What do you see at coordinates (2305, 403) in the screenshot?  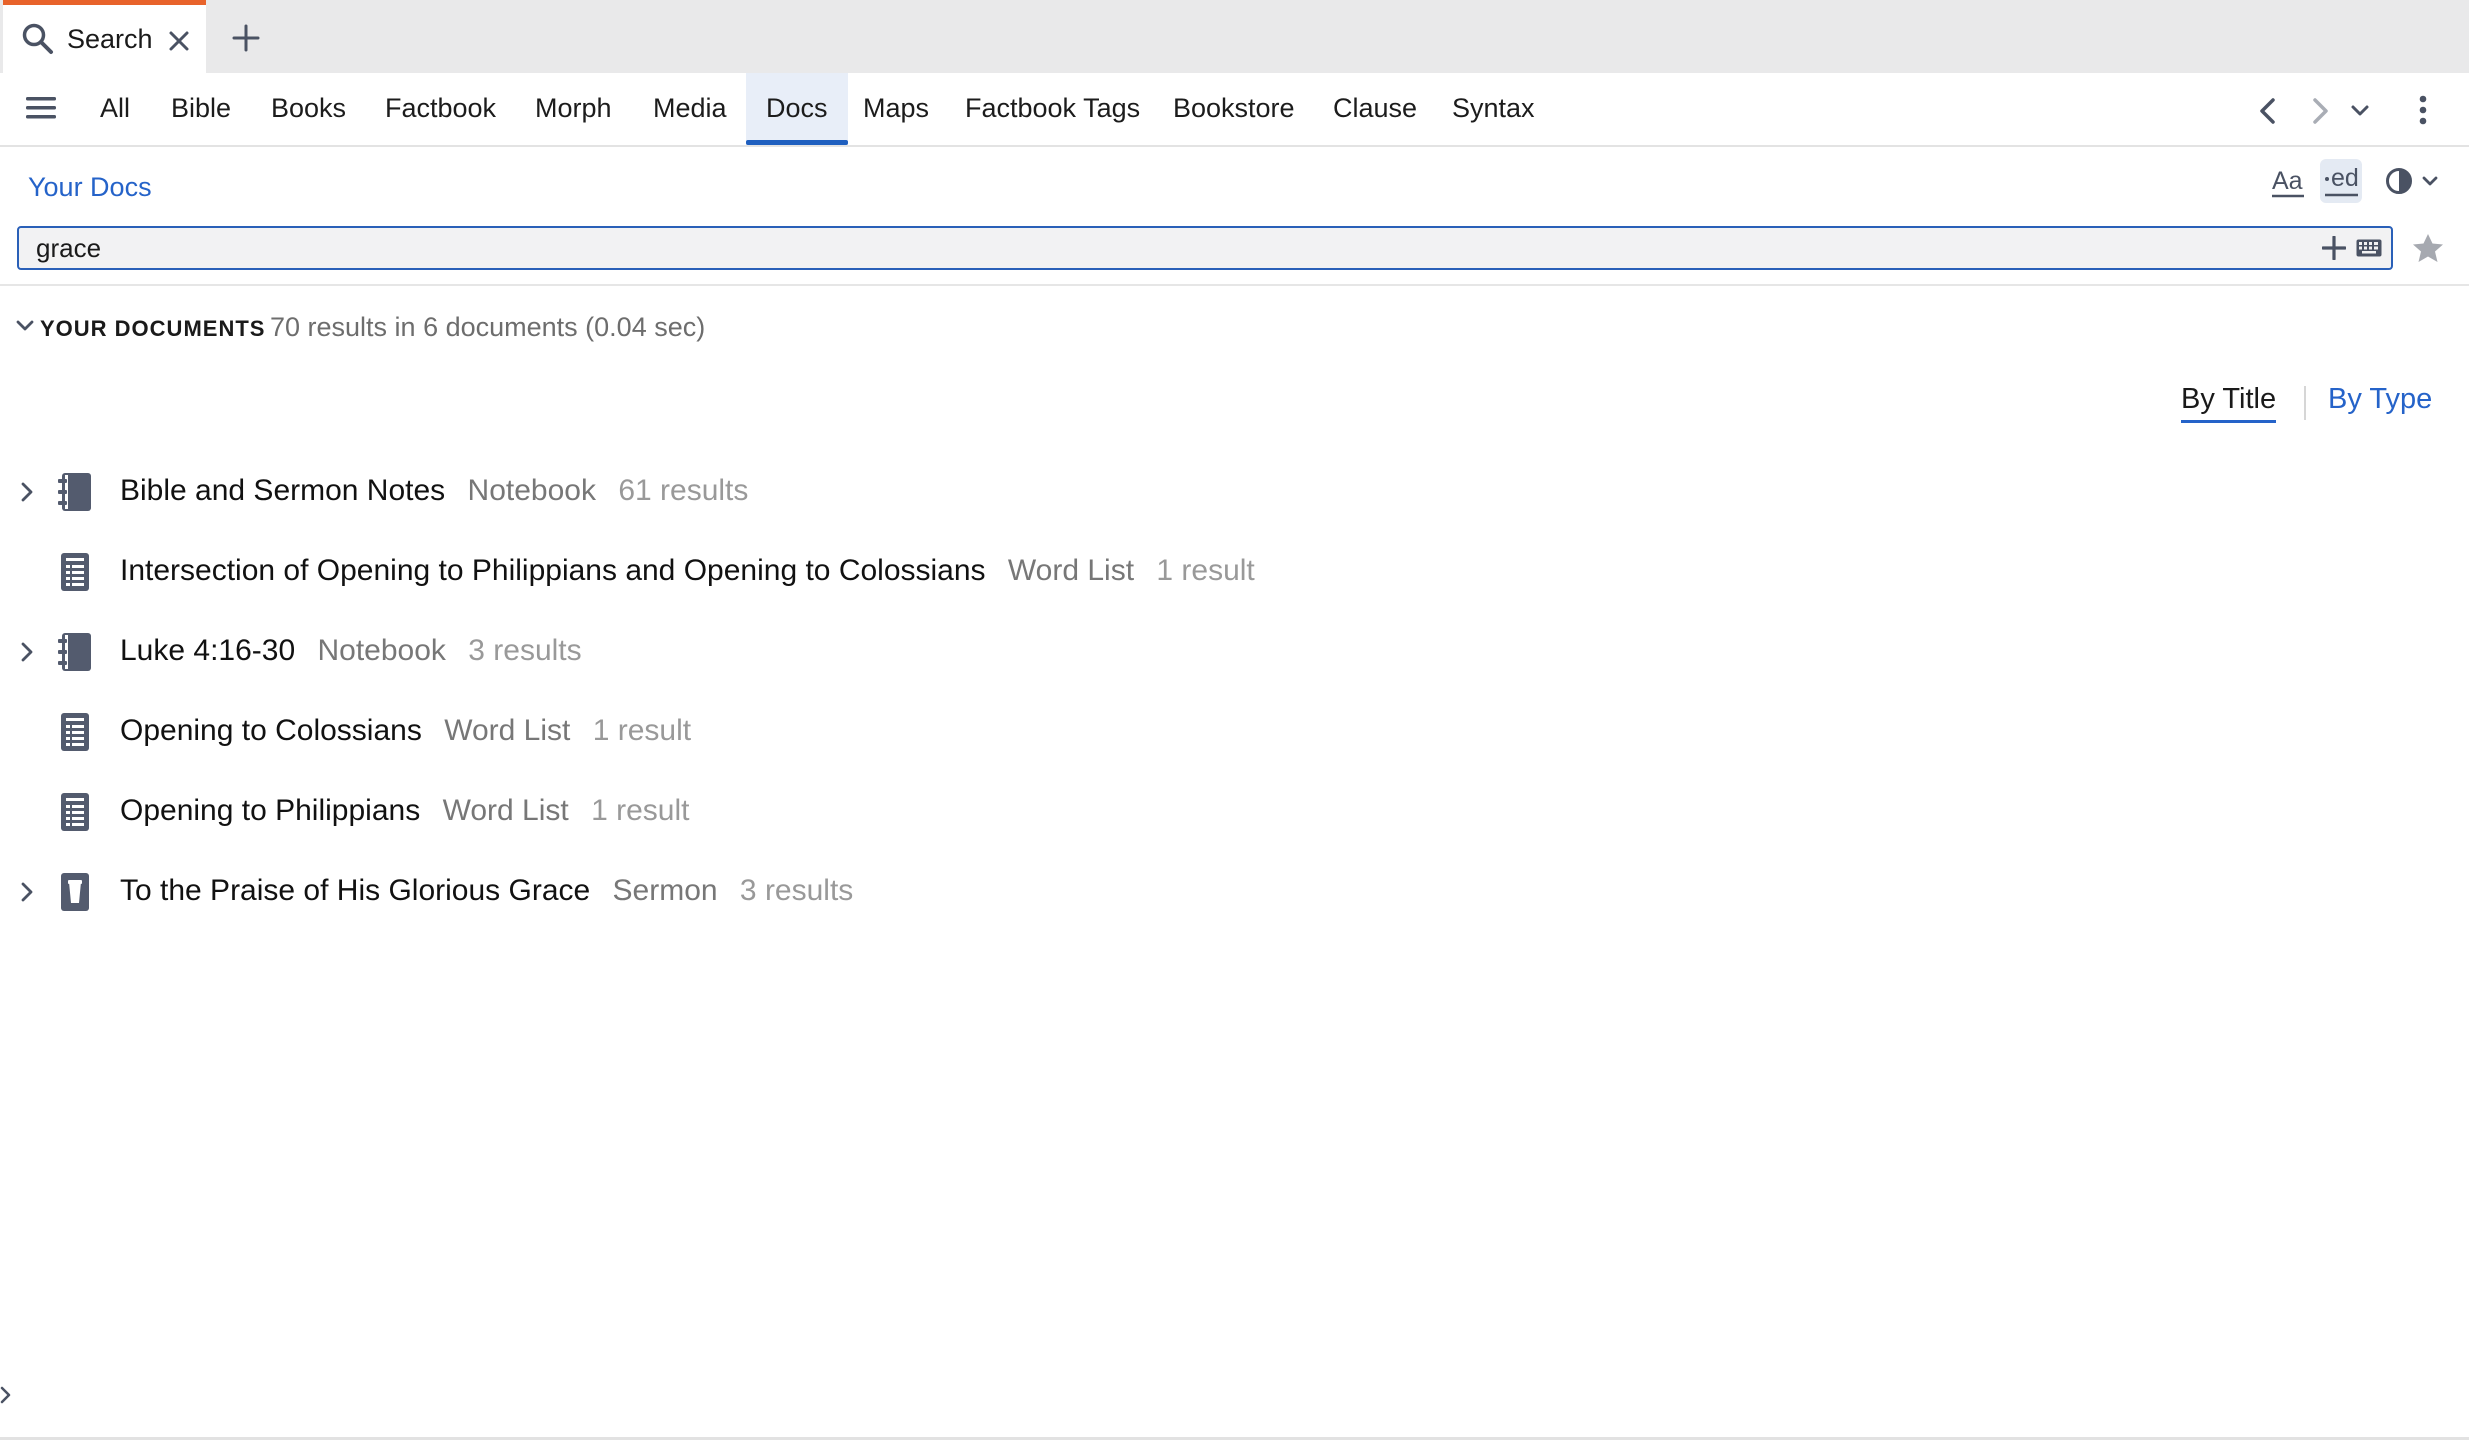 I see `sort-divider` at bounding box center [2305, 403].